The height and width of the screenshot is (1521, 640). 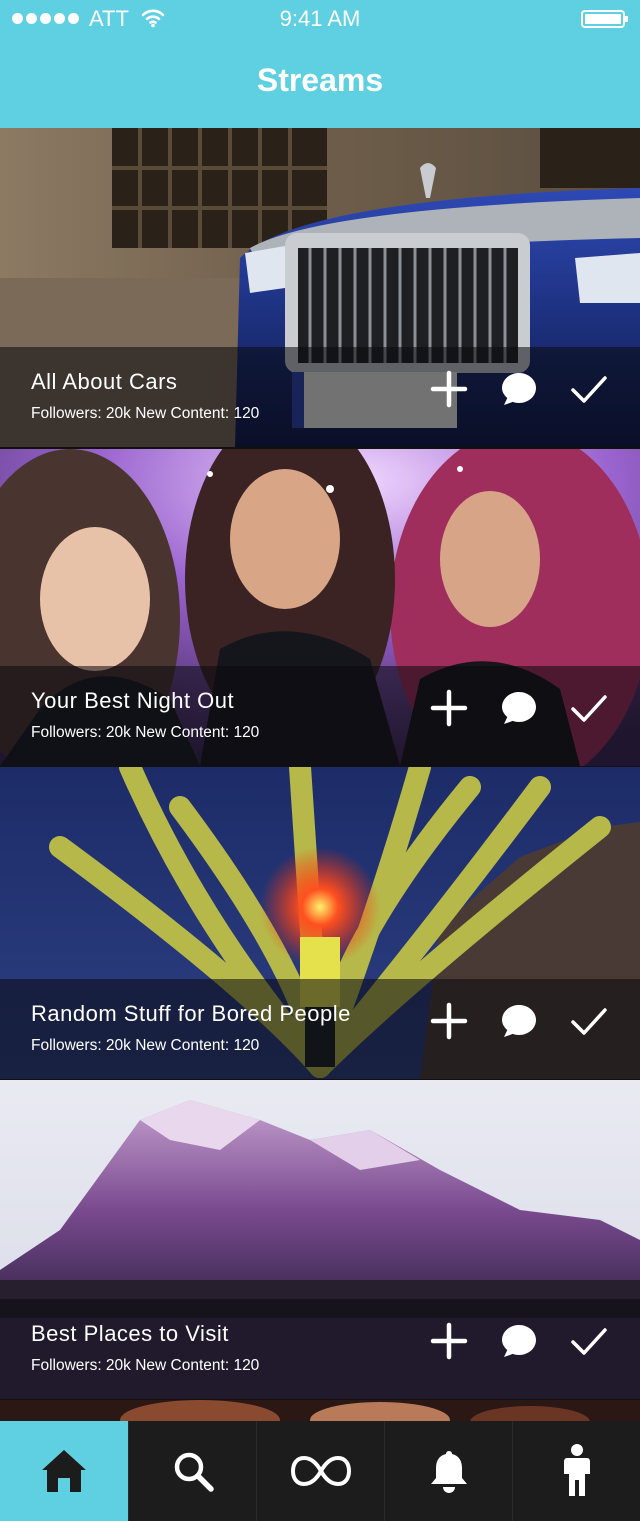 I want to click on tab-profile, so click(x=576, y=1471).